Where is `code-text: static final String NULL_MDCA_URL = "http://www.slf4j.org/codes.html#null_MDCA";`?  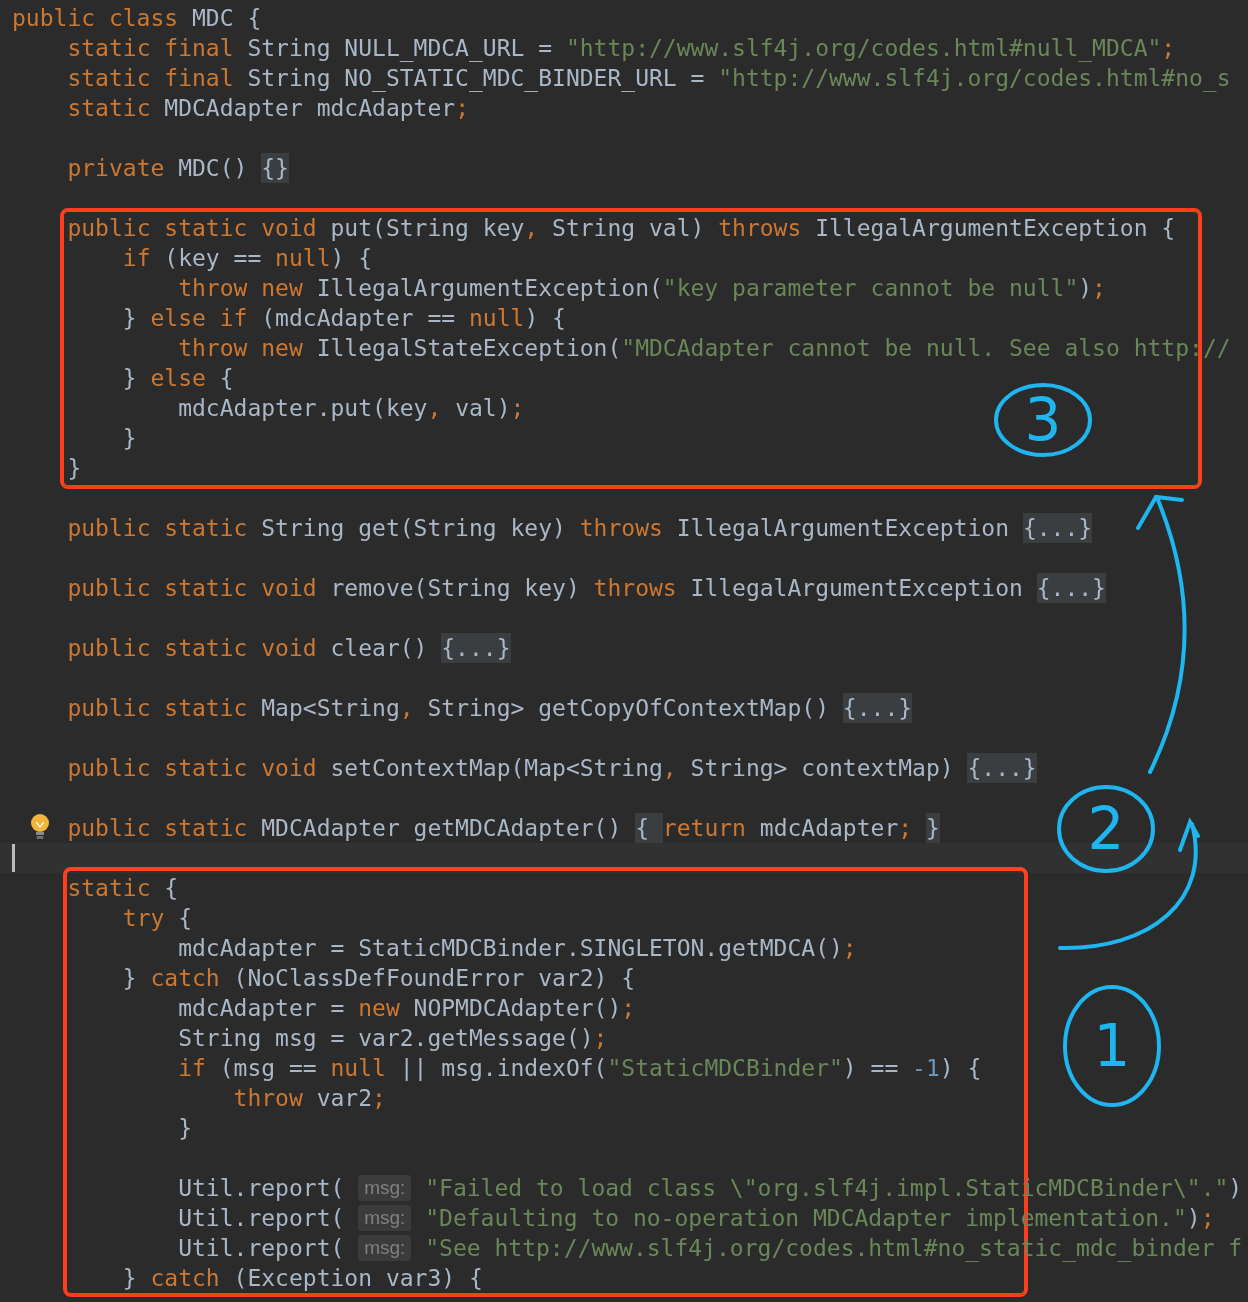
code-text: static final String NULL_MDCA_URL = "http://www.slf4j.org/codes.html#null_MDCA"; is located at coordinates (621, 48).